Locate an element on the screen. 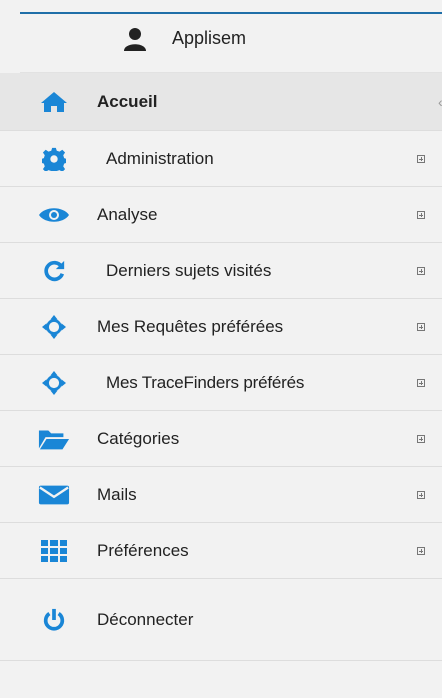 Image resolution: width=442 pixels, height=698 pixels. refresh-icon is located at coordinates (54, 271).